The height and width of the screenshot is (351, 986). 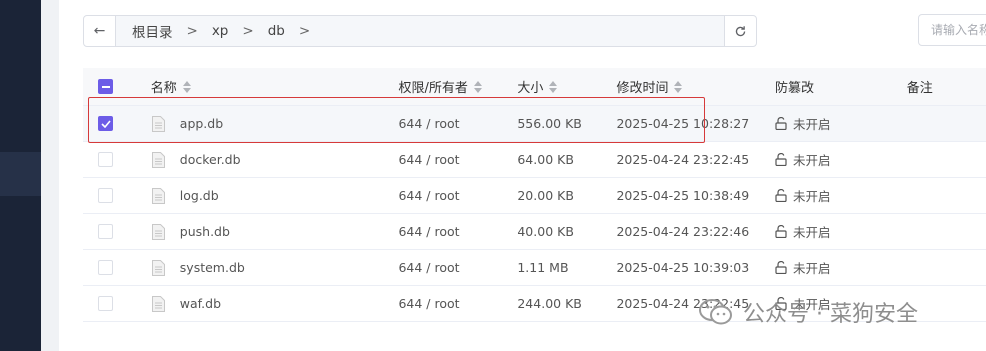 I want to click on path-bar: ← 根目录 > xp > db >, so click(x=420, y=31).